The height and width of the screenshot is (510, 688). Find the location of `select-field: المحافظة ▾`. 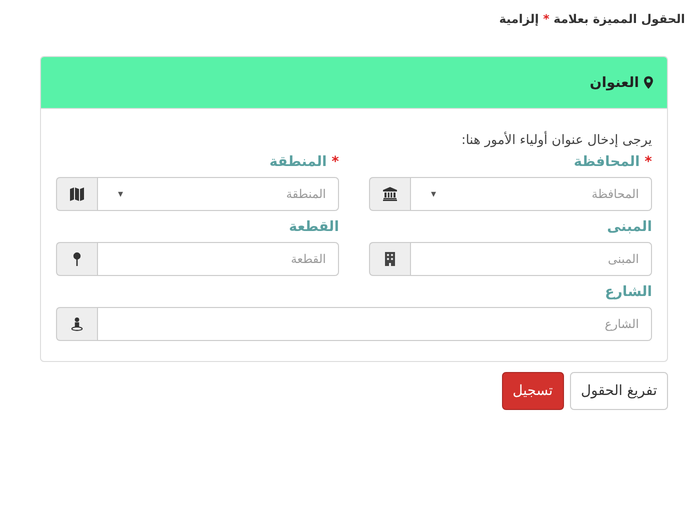

select-field: المحافظة ▾ is located at coordinates (531, 194).